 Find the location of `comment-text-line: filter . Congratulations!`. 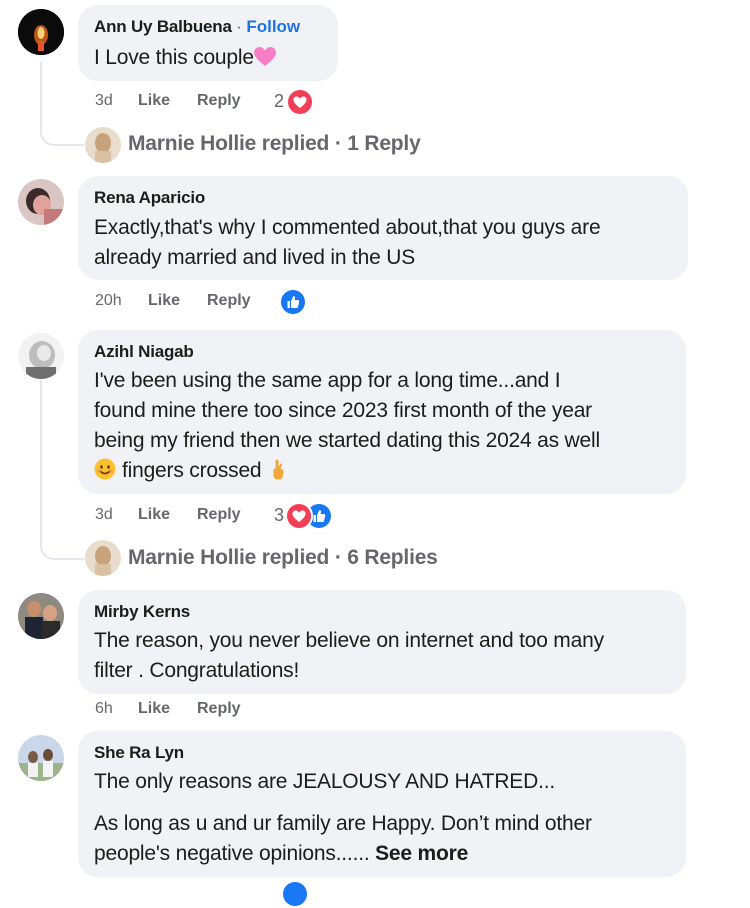

comment-text-line: filter . Congratulations! is located at coordinates (197, 670).